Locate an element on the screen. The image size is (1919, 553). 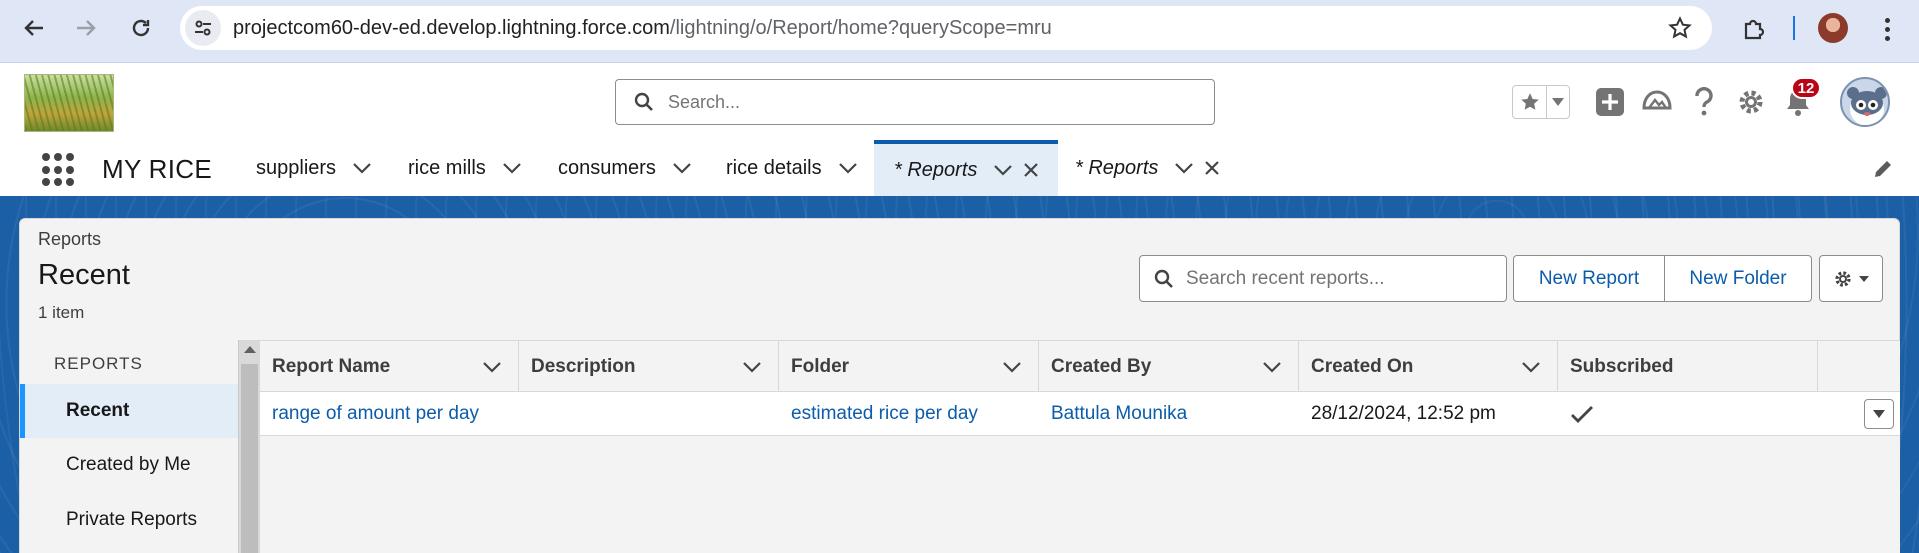
column-header-description: Description is located at coordinates (649, 367).